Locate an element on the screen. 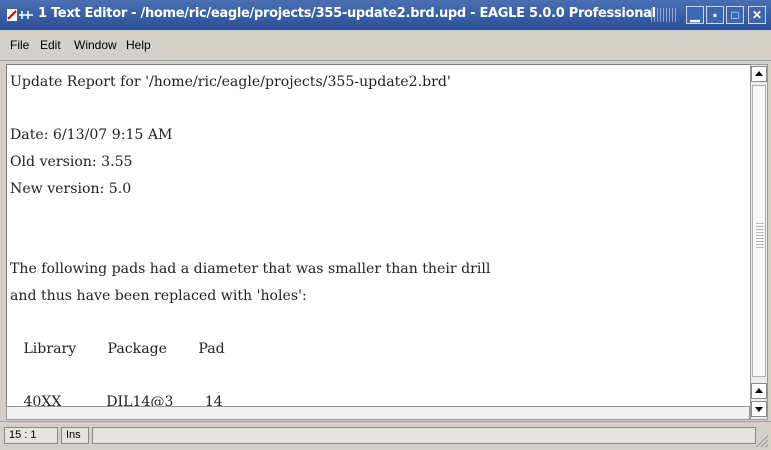  eagle-app-icon is located at coordinates (20, 15).